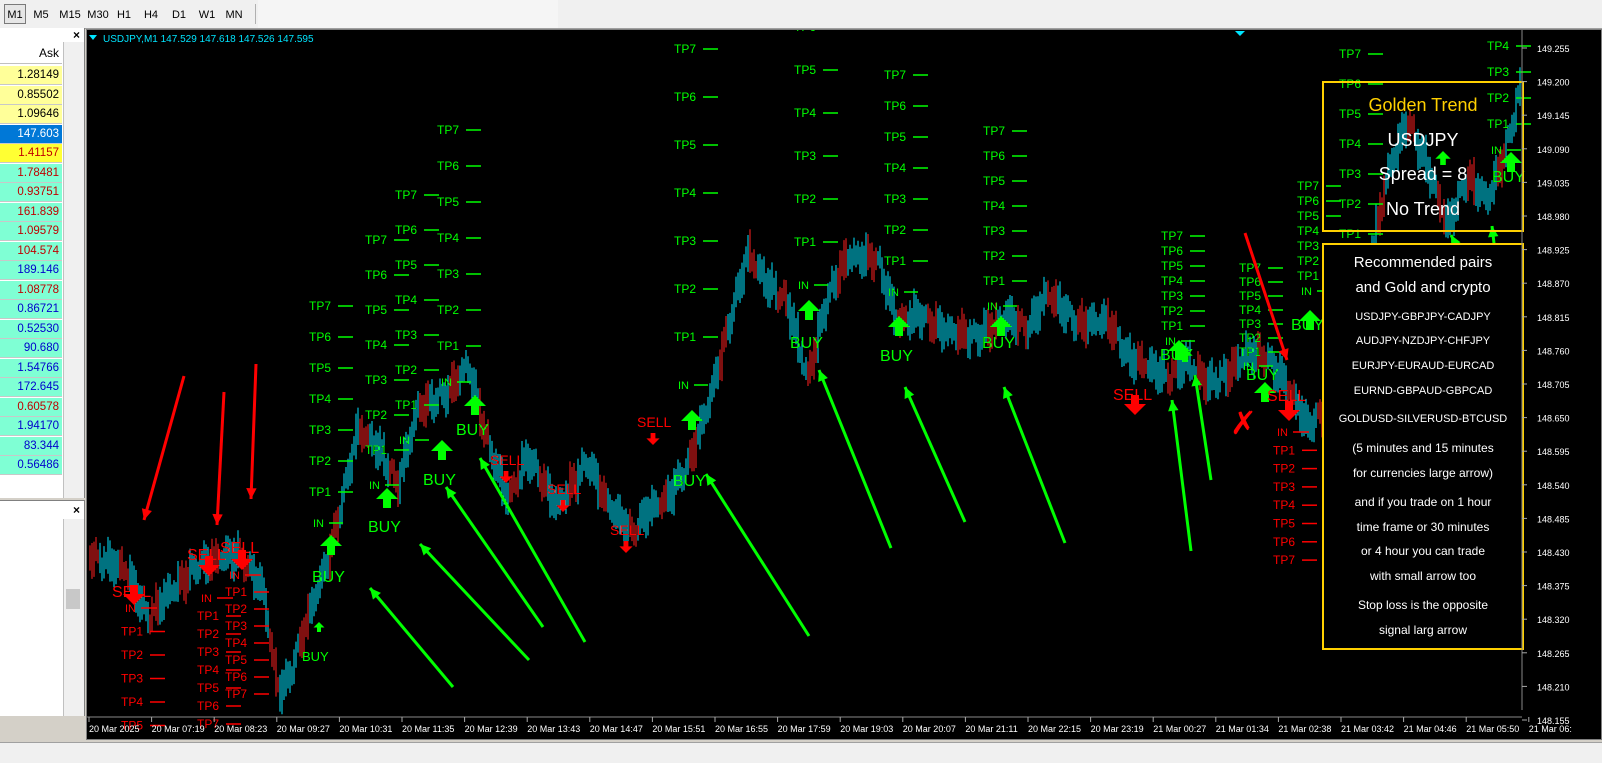 Image resolution: width=1602 pixels, height=763 pixels. Describe the element at coordinates (31, 153) in the screenshot. I see `ask-quote-row: 1.41157` at that location.